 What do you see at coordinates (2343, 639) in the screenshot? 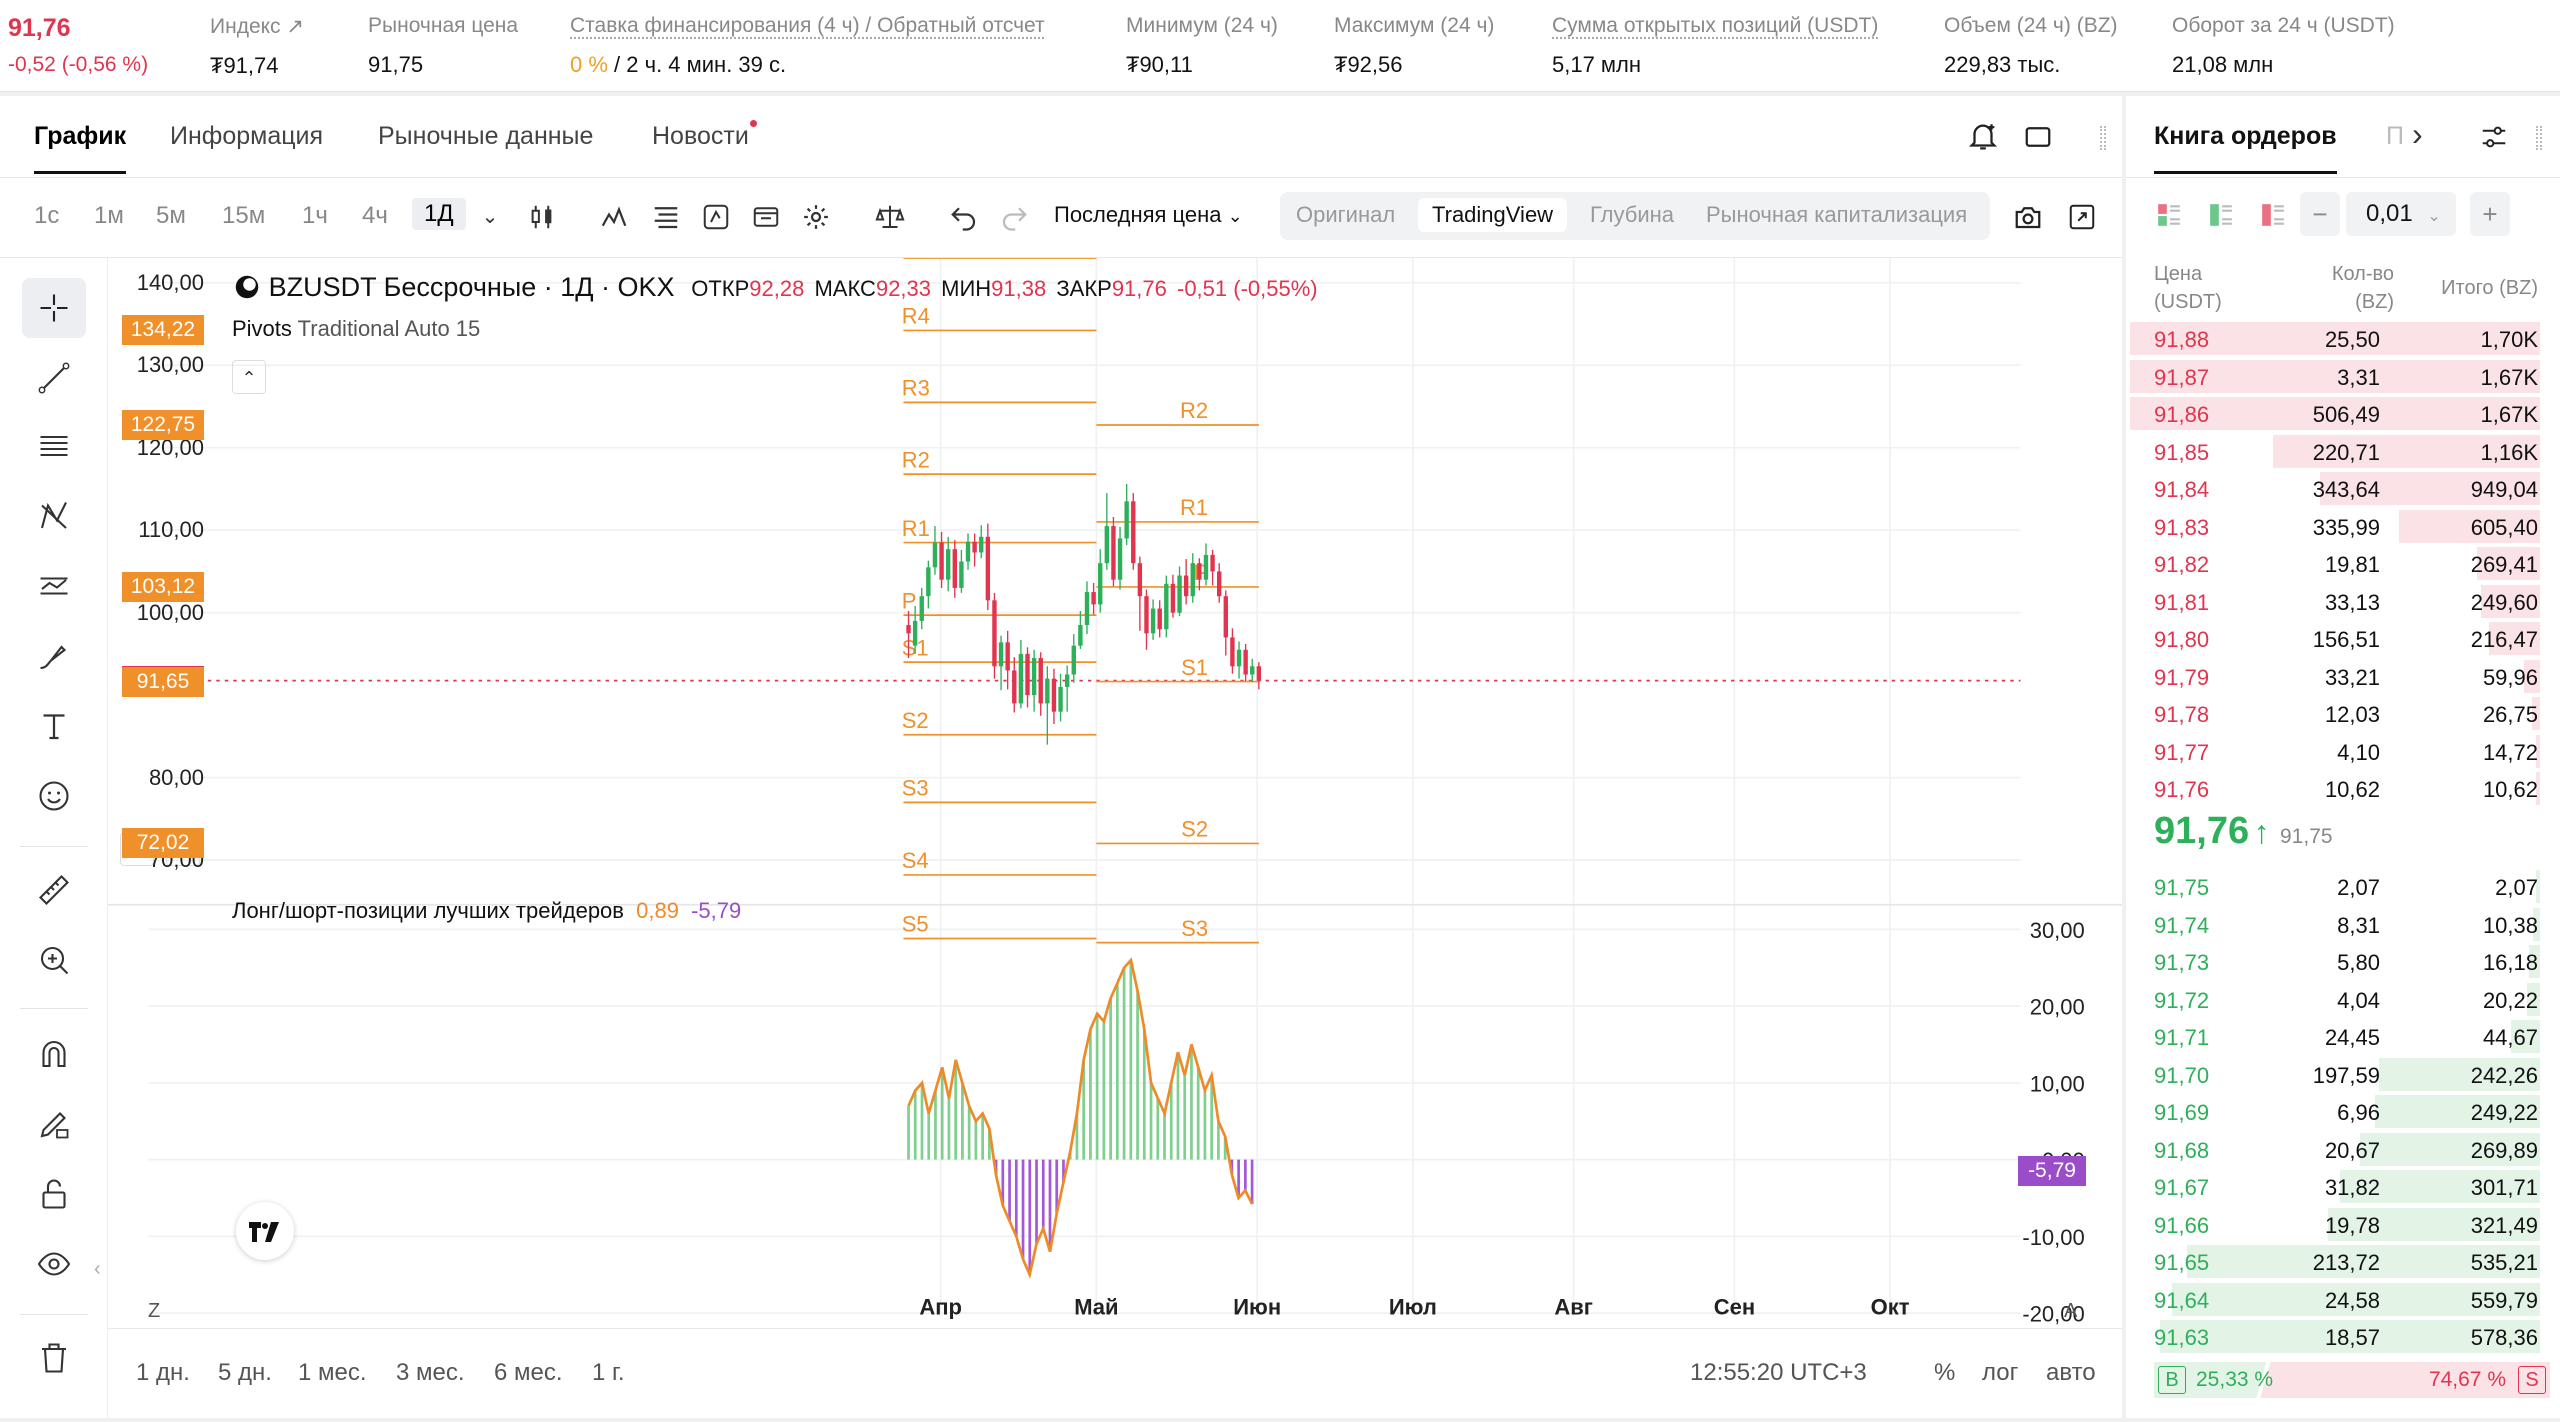
I see `ask-row: 91,80 156,51 216,47` at bounding box center [2343, 639].